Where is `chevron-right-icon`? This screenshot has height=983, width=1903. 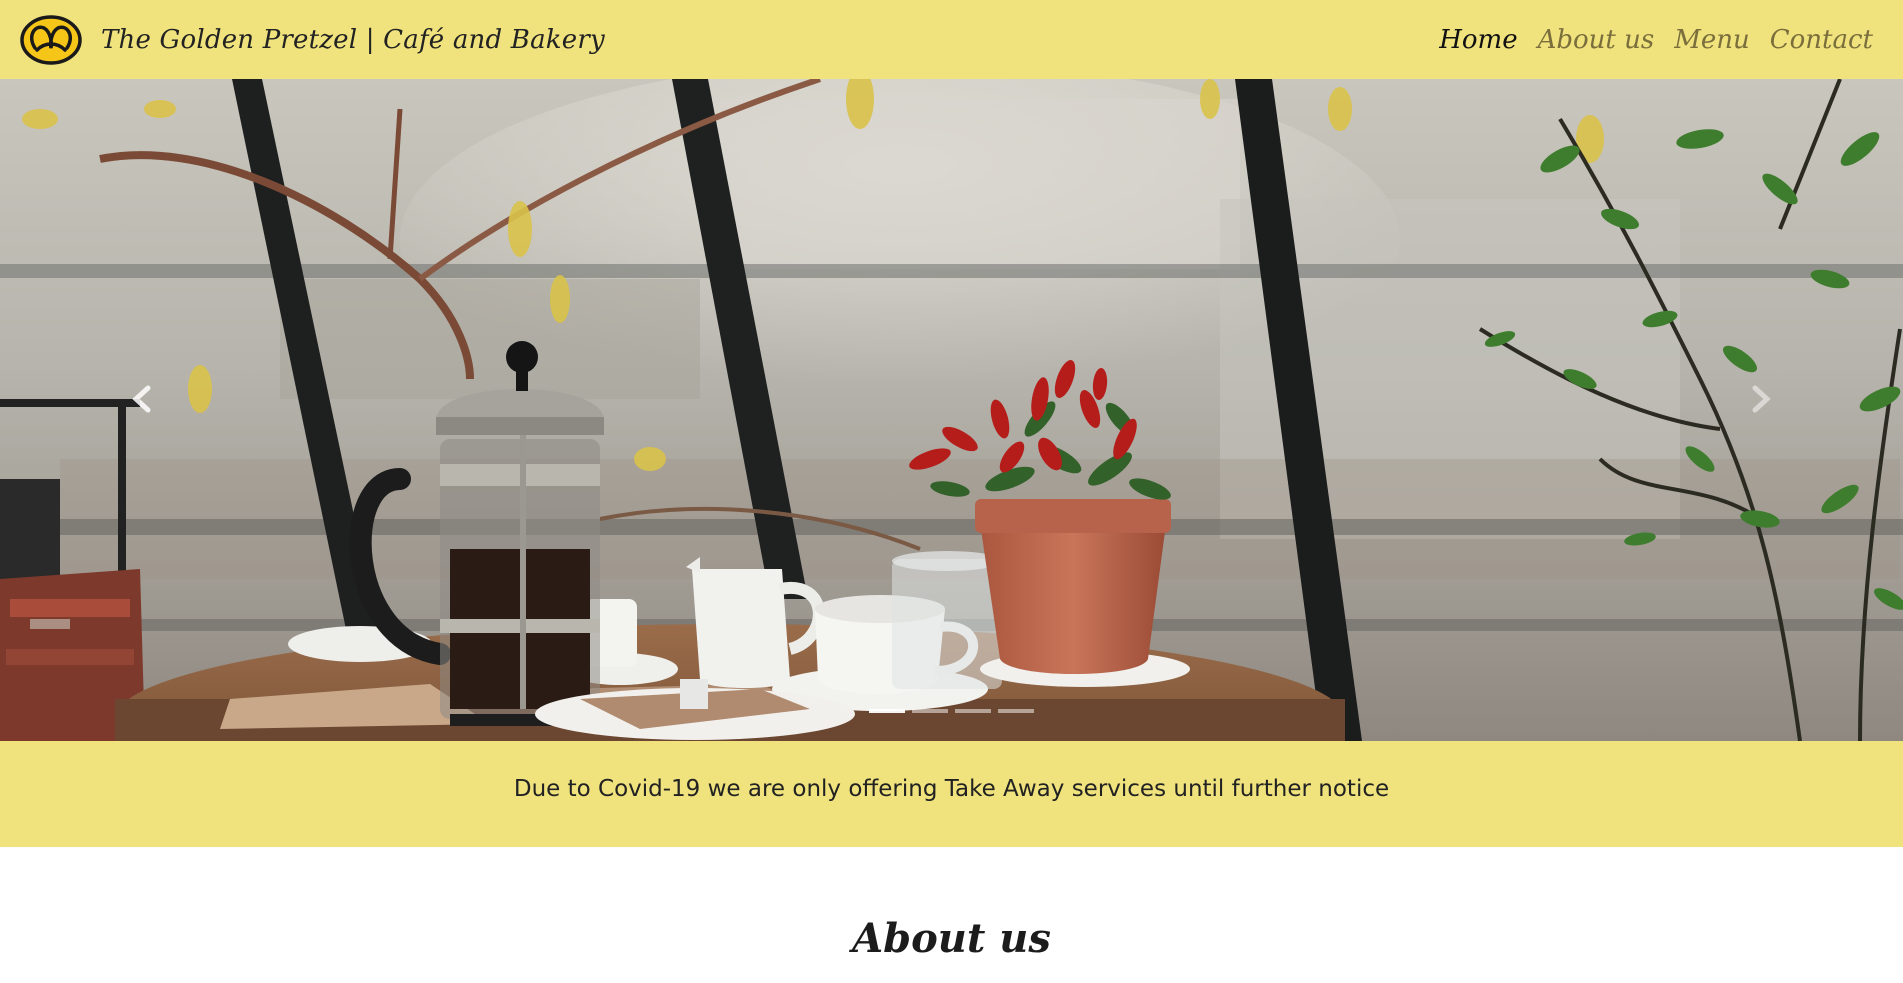 chevron-right-icon is located at coordinates (1761, 399).